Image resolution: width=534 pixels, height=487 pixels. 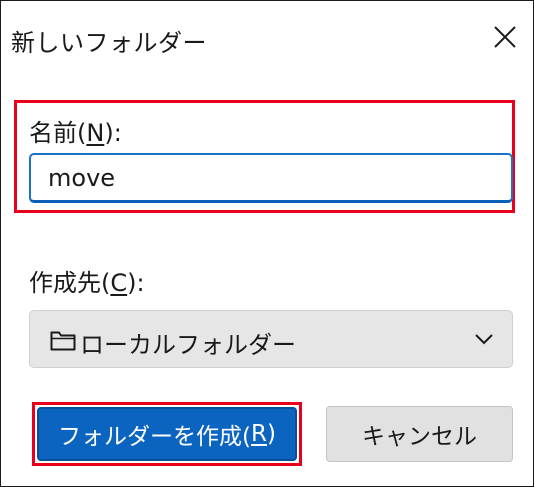 I want to click on chevron-down-icon, so click(x=484, y=339).